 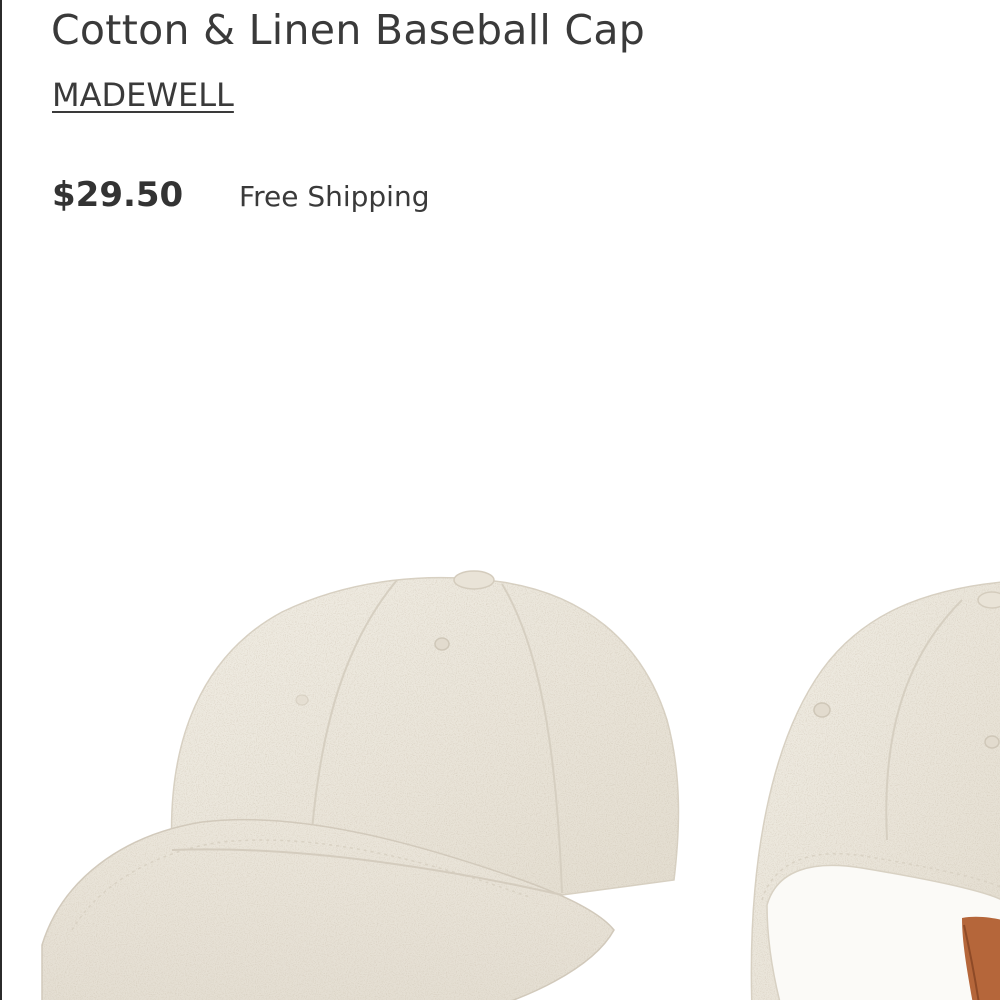 What do you see at coordinates (118, 195) in the screenshot?
I see `product-price: $29.50` at bounding box center [118, 195].